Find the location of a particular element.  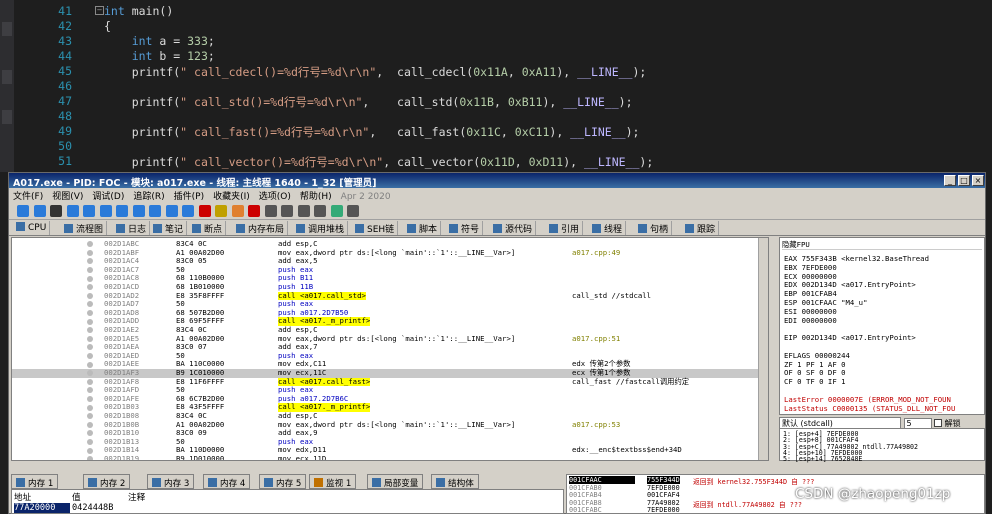

menu-item: 选项(O) is located at coordinates (275, 197).